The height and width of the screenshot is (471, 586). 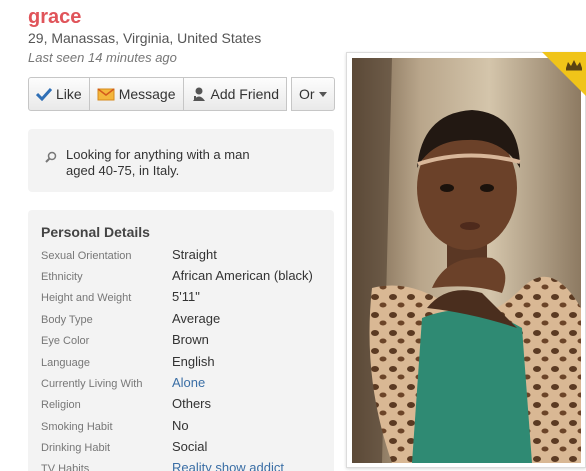 I want to click on detail-key: Sexual Orientation, so click(x=86, y=256).